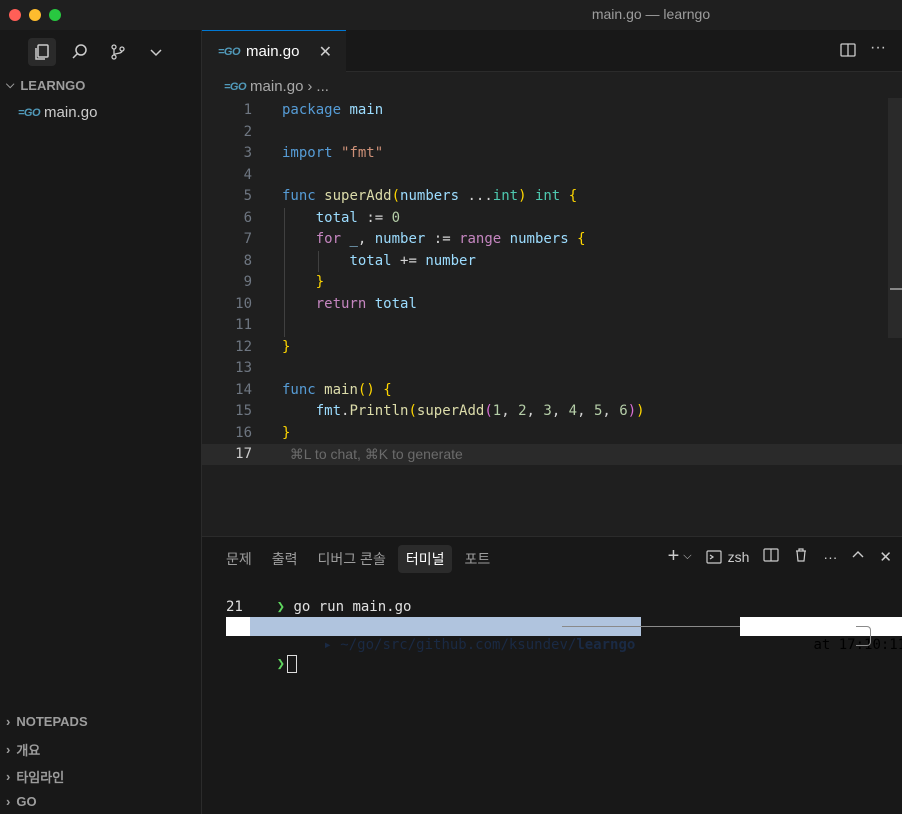  I want to click on terminal-icon, so click(714, 556).